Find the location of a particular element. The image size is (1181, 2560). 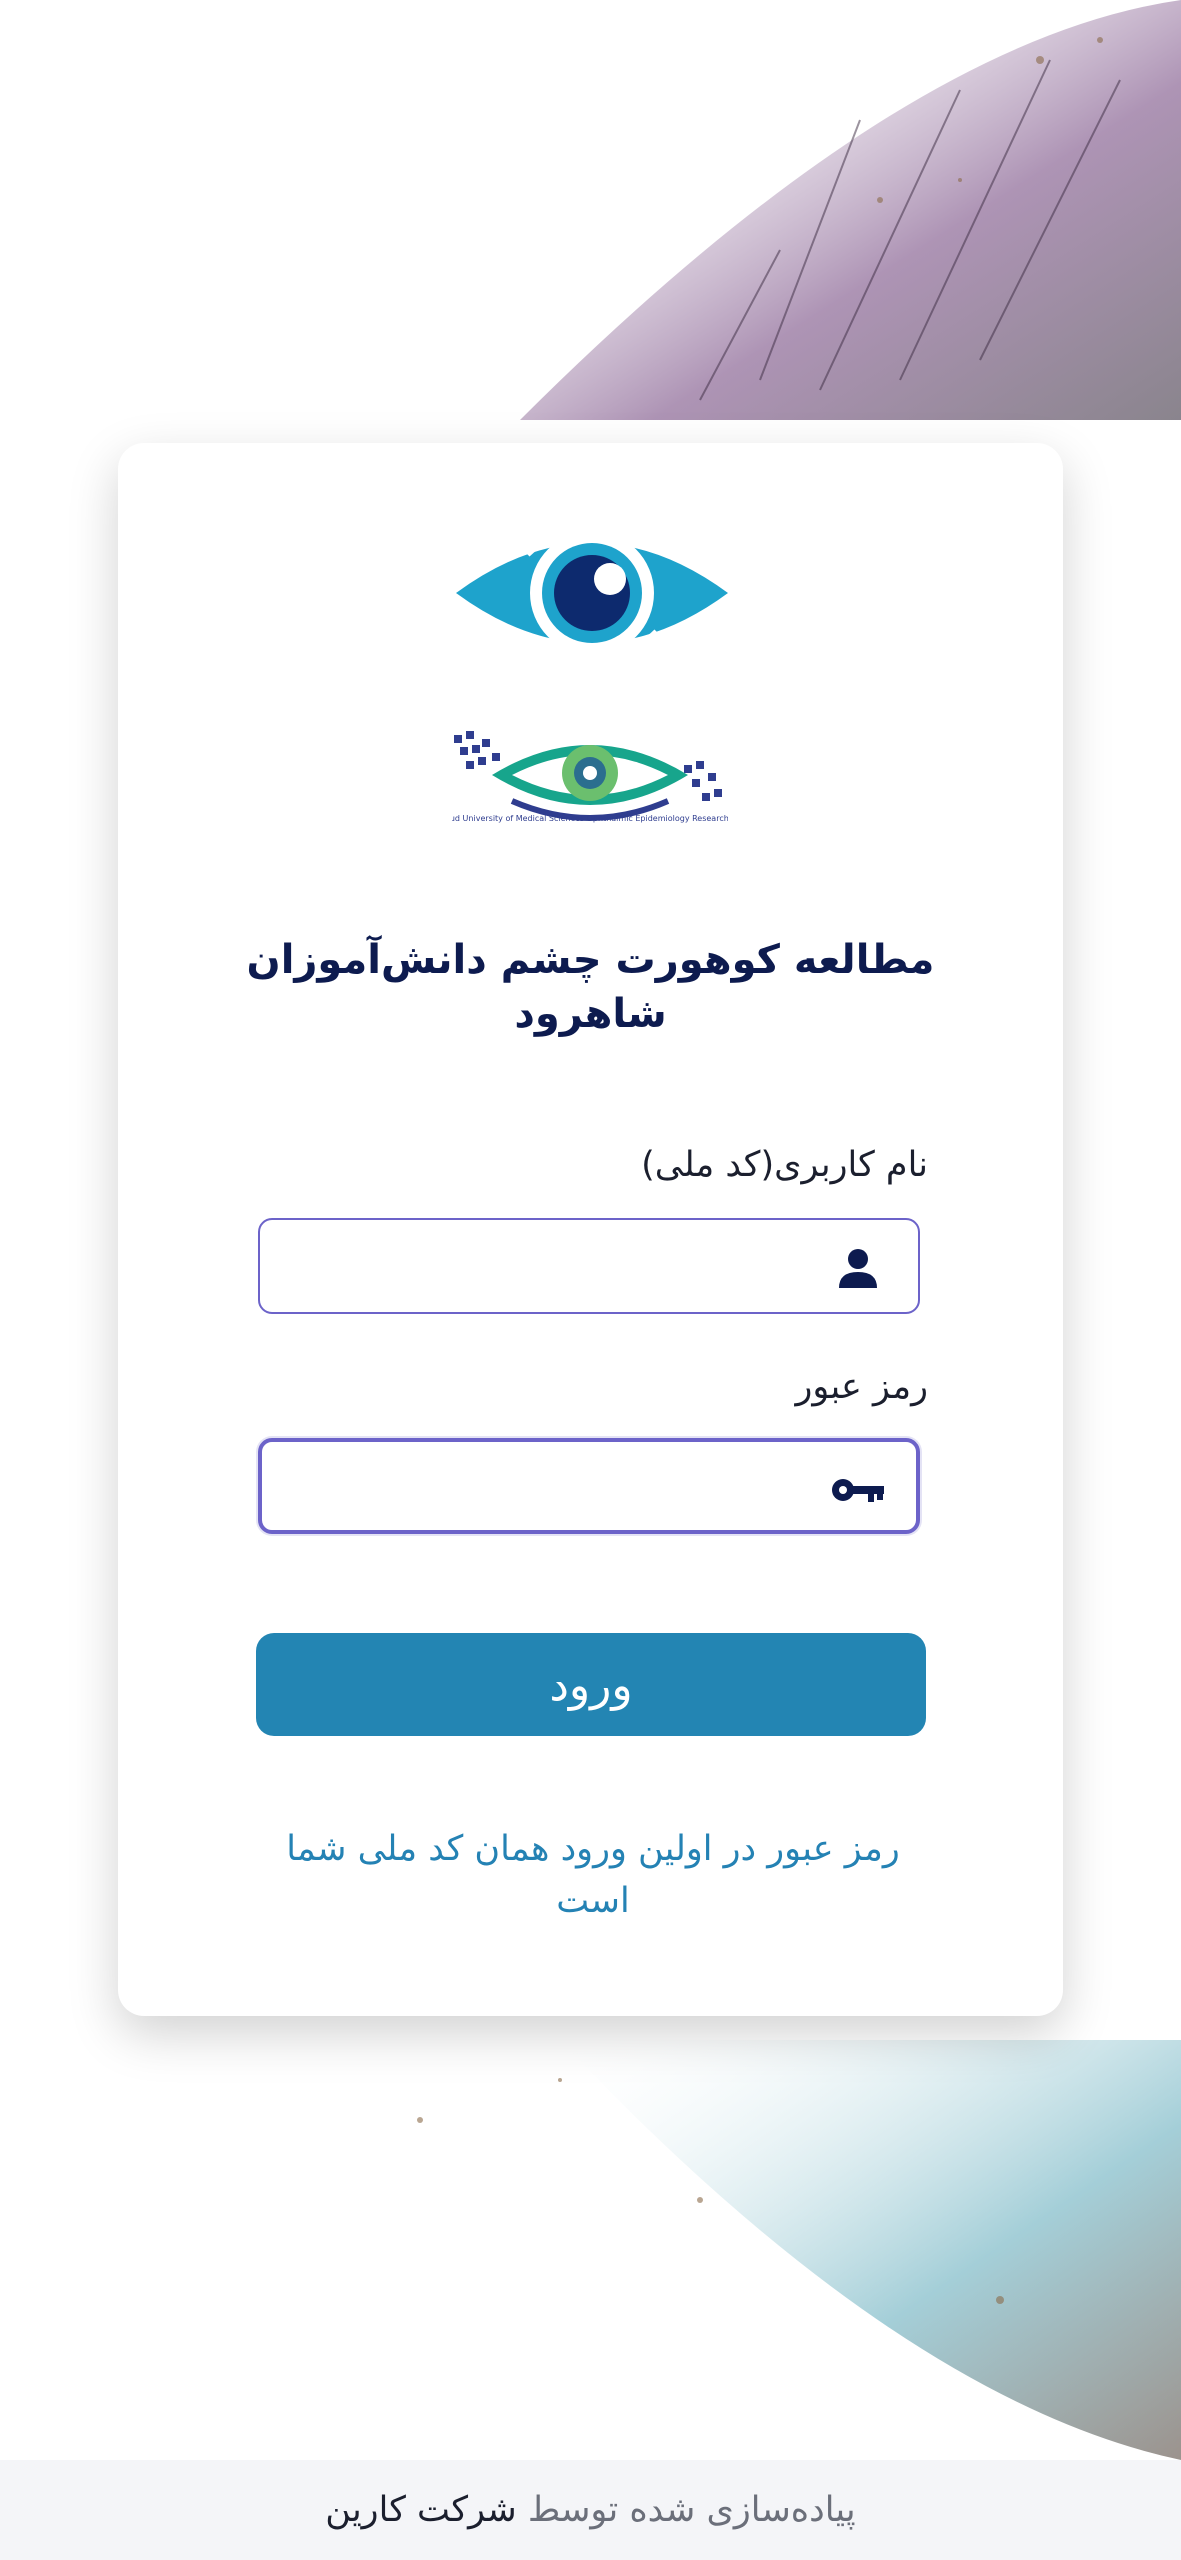

username-input is located at coordinates (559, 1267).